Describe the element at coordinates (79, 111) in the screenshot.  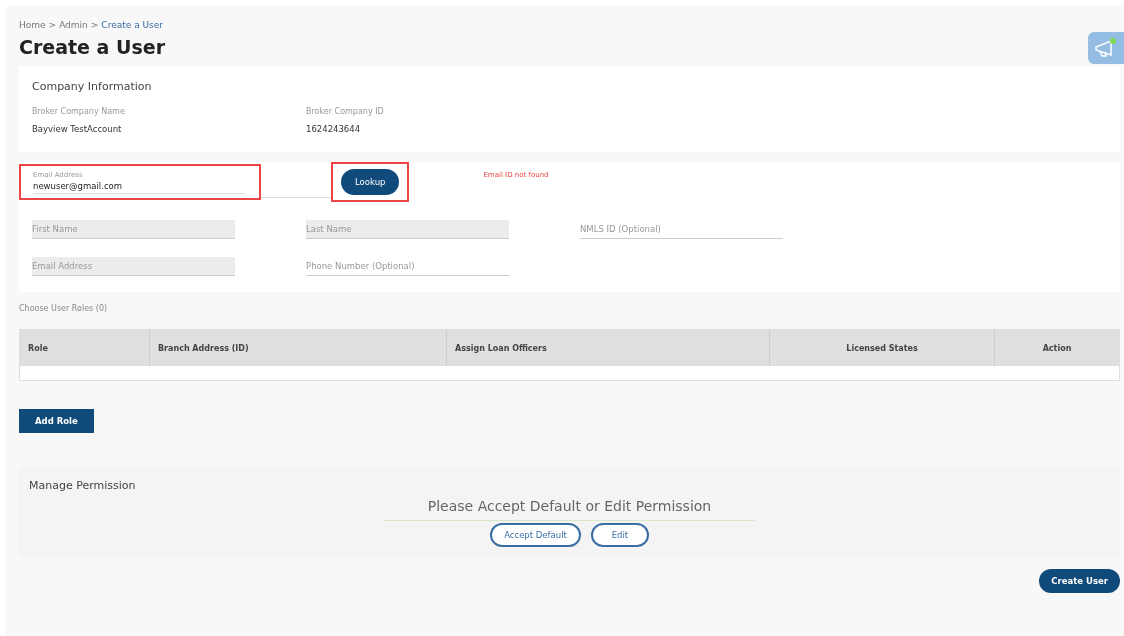
I see `field-label: Broker Company Name` at that location.